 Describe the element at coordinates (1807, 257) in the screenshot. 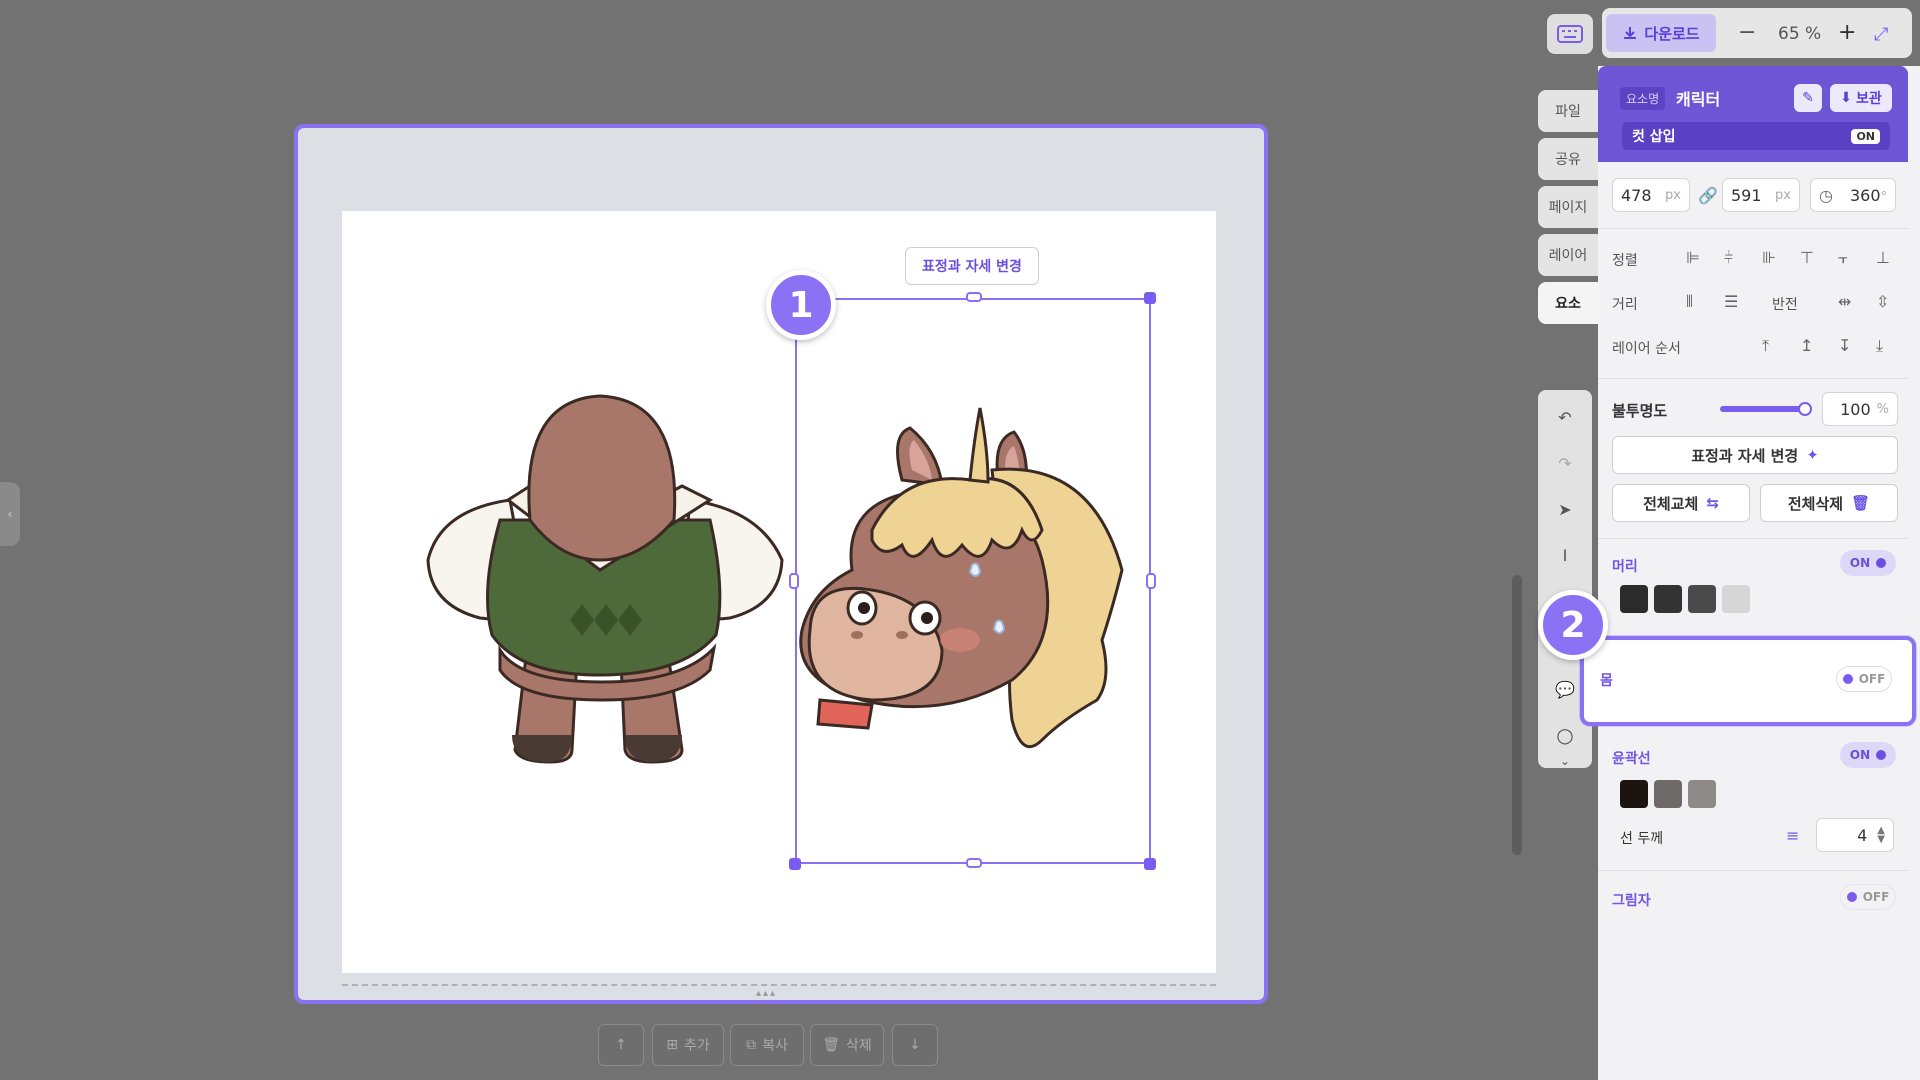

I see `align-top-icon: ⊤` at that location.